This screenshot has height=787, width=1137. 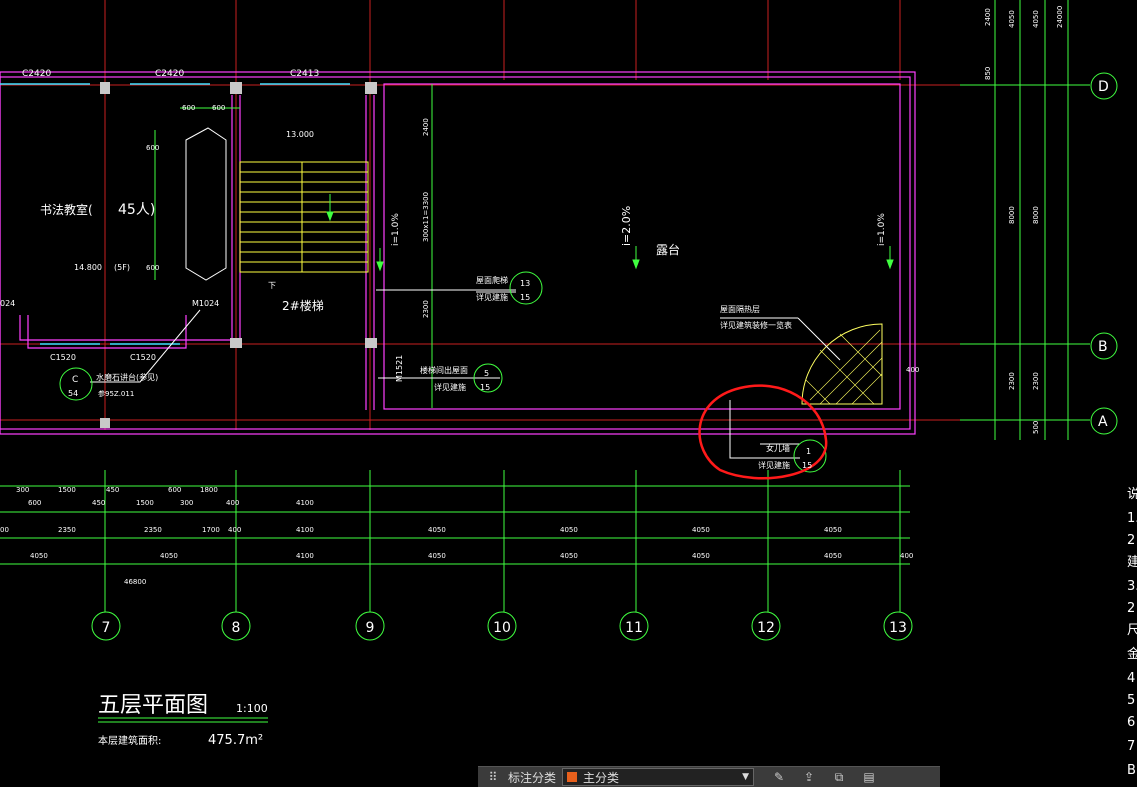 What do you see at coordinates (63, 357) in the screenshot?
I see `window-bottom-1: C1520` at bounding box center [63, 357].